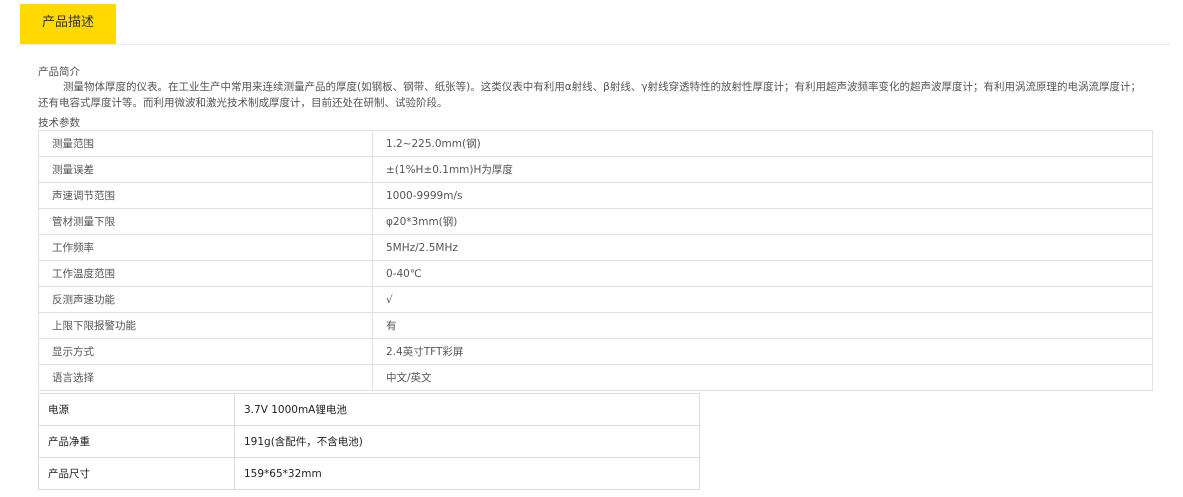  I want to click on table-row: 工作频率 5MHz/2.5MHz, so click(595, 247).